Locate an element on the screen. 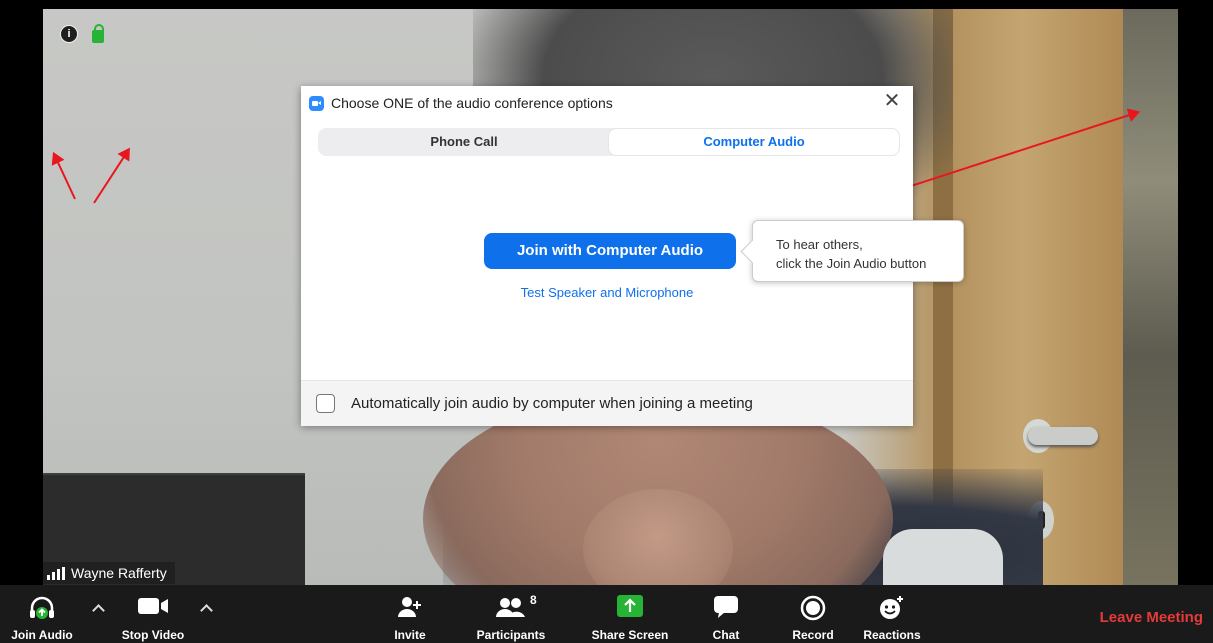 The height and width of the screenshot is (643, 1213). chat-label: Chat is located at coordinates (726, 635).